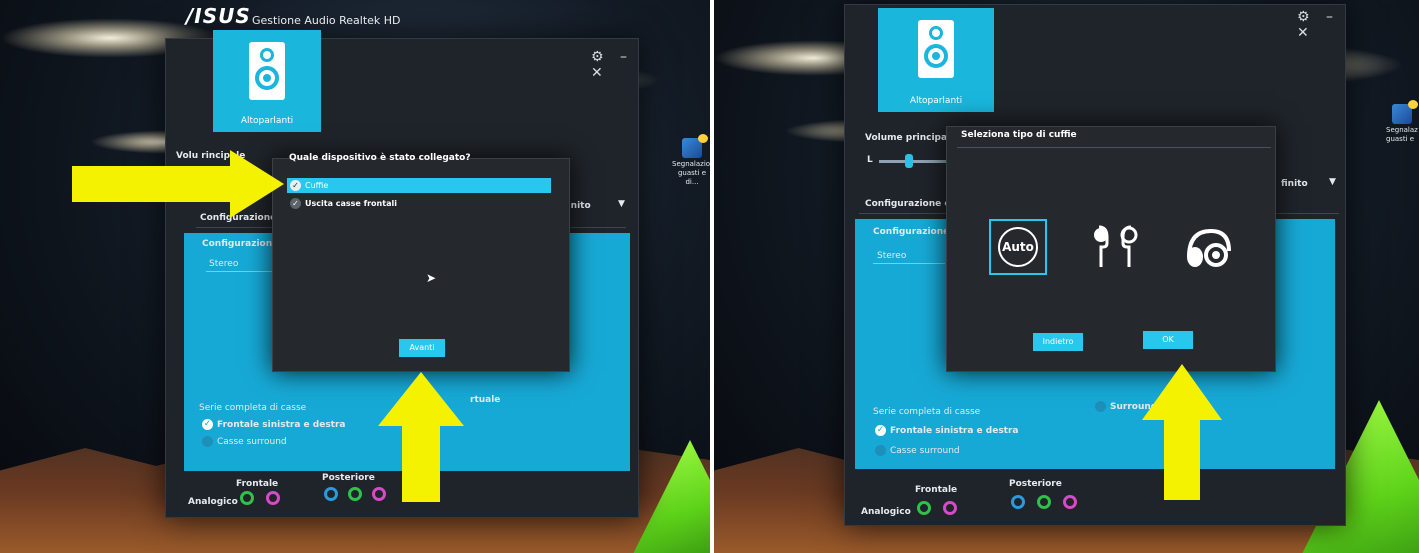 This screenshot has width=1419, height=553. Describe the element at coordinates (422, 348) in the screenshot. I see `next-button: Avanti` at that location.